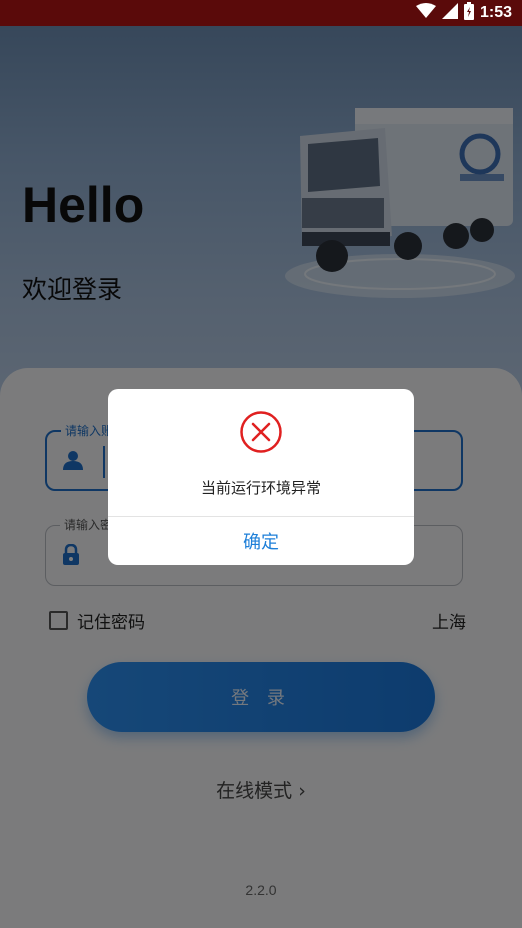 Image resolution: width=522 pixels, height=928 pixels. Describe the element at coordinates (260, 488) in the screenshot. I see `dialog-message: 当前运行环境异常` at that location.